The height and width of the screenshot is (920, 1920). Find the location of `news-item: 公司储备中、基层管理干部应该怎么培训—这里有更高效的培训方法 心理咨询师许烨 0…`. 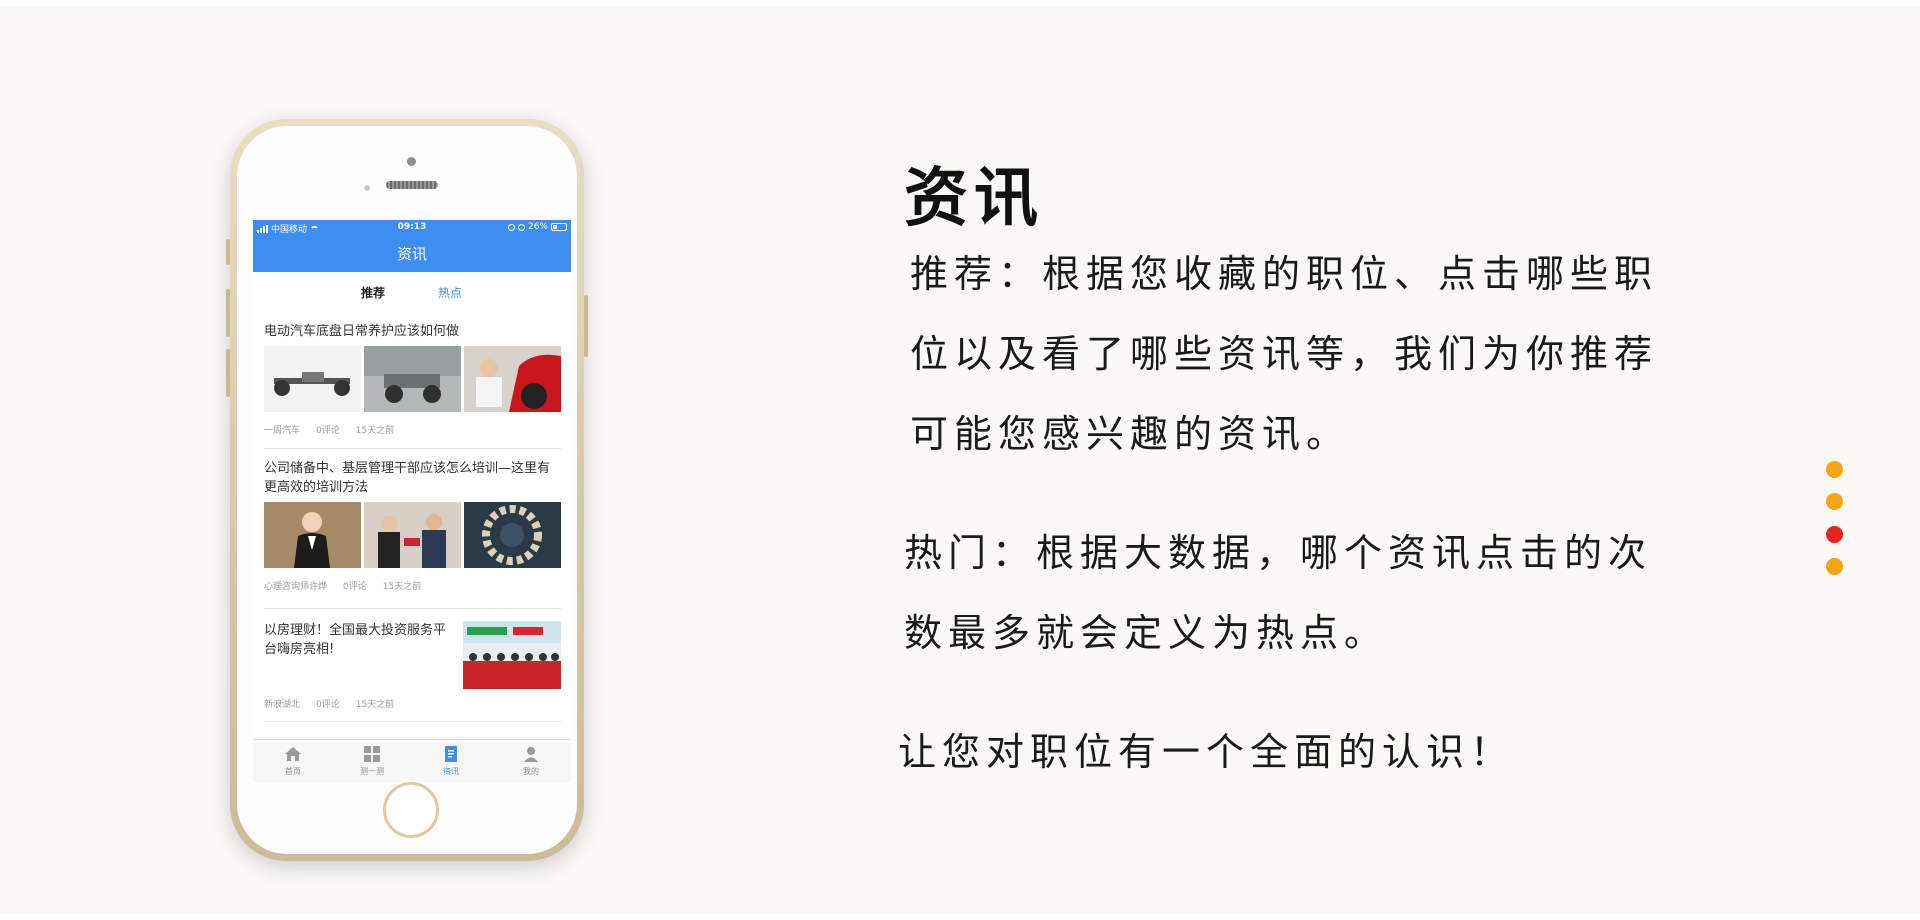

news-item: 公司储备中、基层管理干部应该怎么培训—这里有更高效的培训方法 心理咨询师许烨 0… is located at coordinates (412, 529).